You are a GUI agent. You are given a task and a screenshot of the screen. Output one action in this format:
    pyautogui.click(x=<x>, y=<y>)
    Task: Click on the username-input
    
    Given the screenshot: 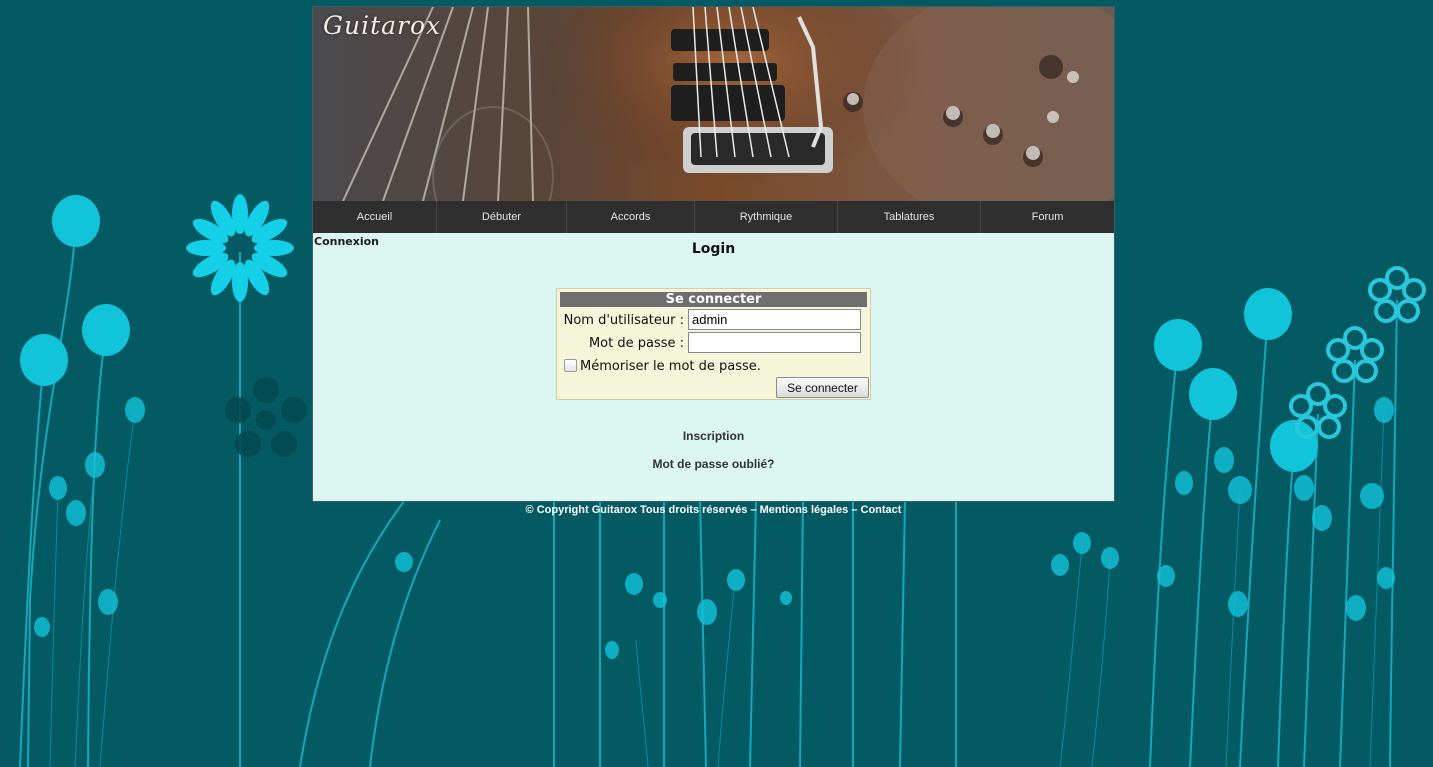 What is the action you would take?
    pyautogui.click(x=774, y=319)
    